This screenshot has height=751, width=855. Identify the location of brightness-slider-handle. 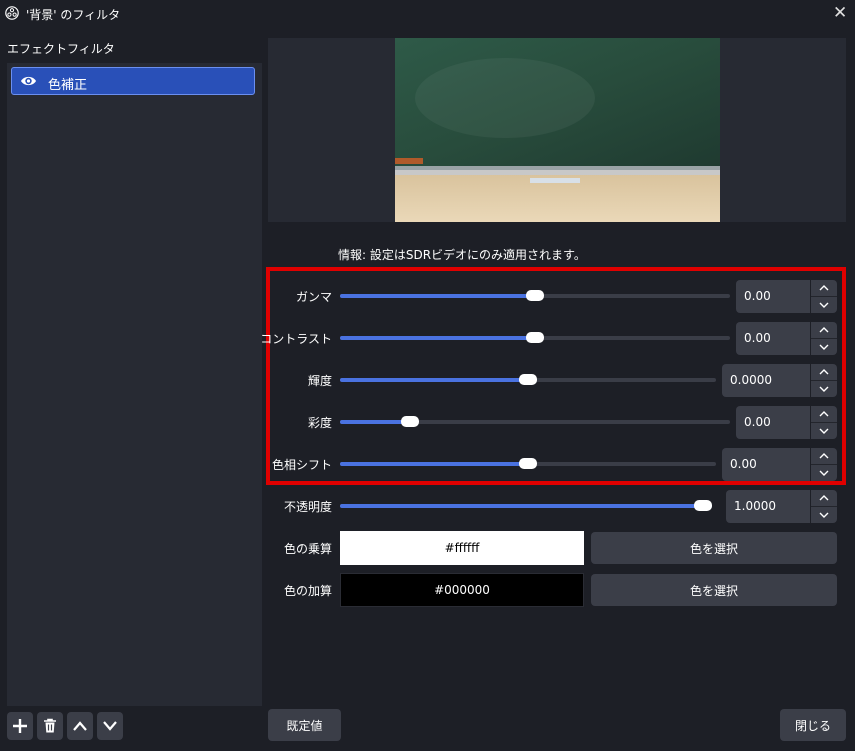
(528, 379).